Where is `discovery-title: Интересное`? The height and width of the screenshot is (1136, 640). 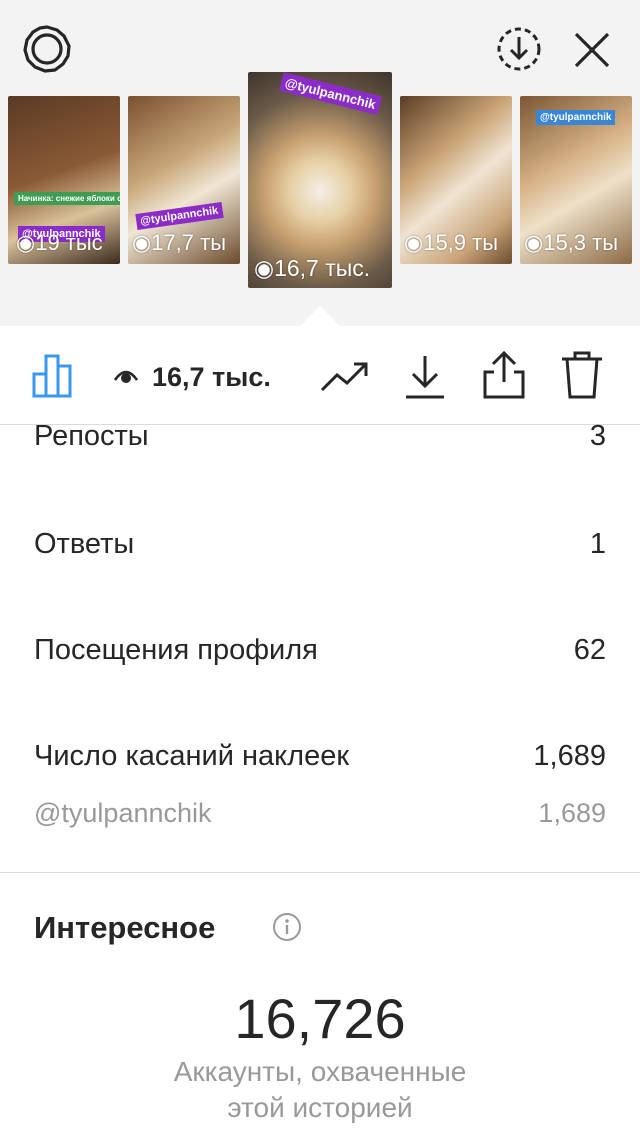
discovery-title: Интересное is located at coordinates (125, 927).